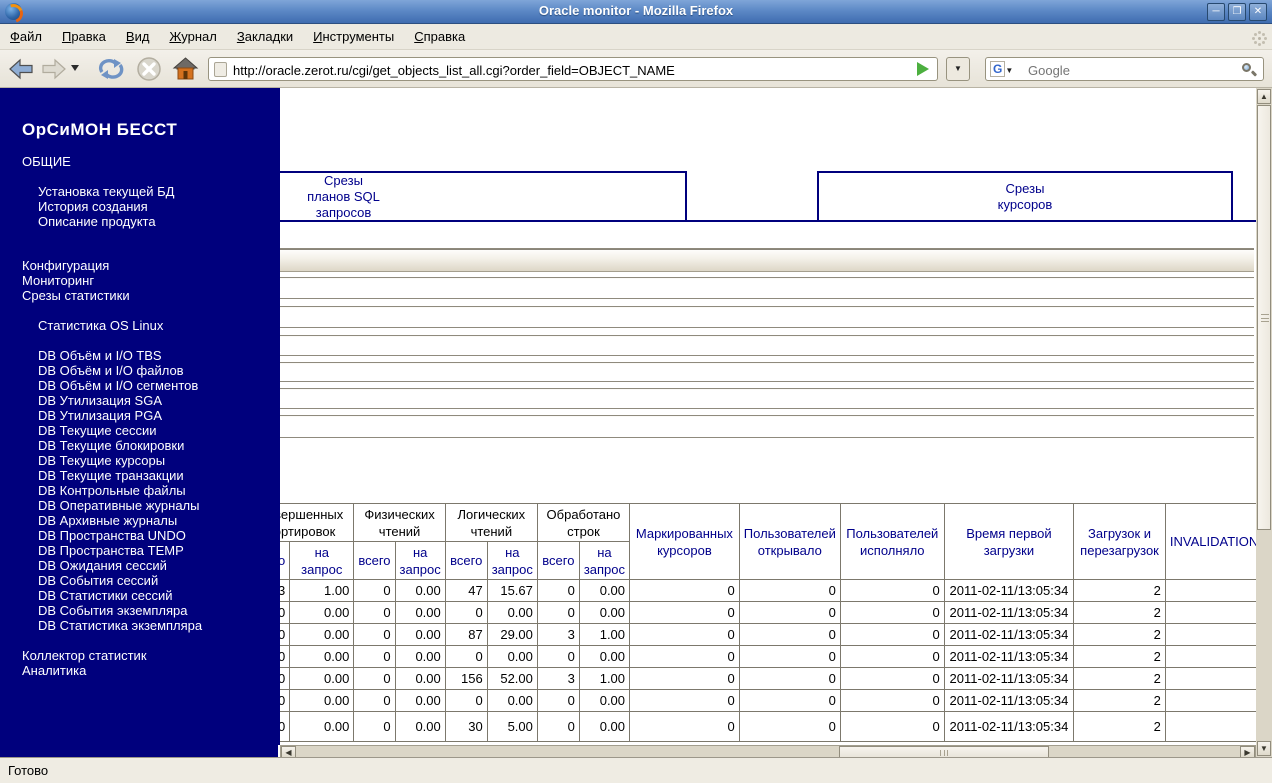 Image resolution: width=1272 pixels, height=783 pixels. I want to click on column-header-link: Время первой загрузки, so click(1009, 541).